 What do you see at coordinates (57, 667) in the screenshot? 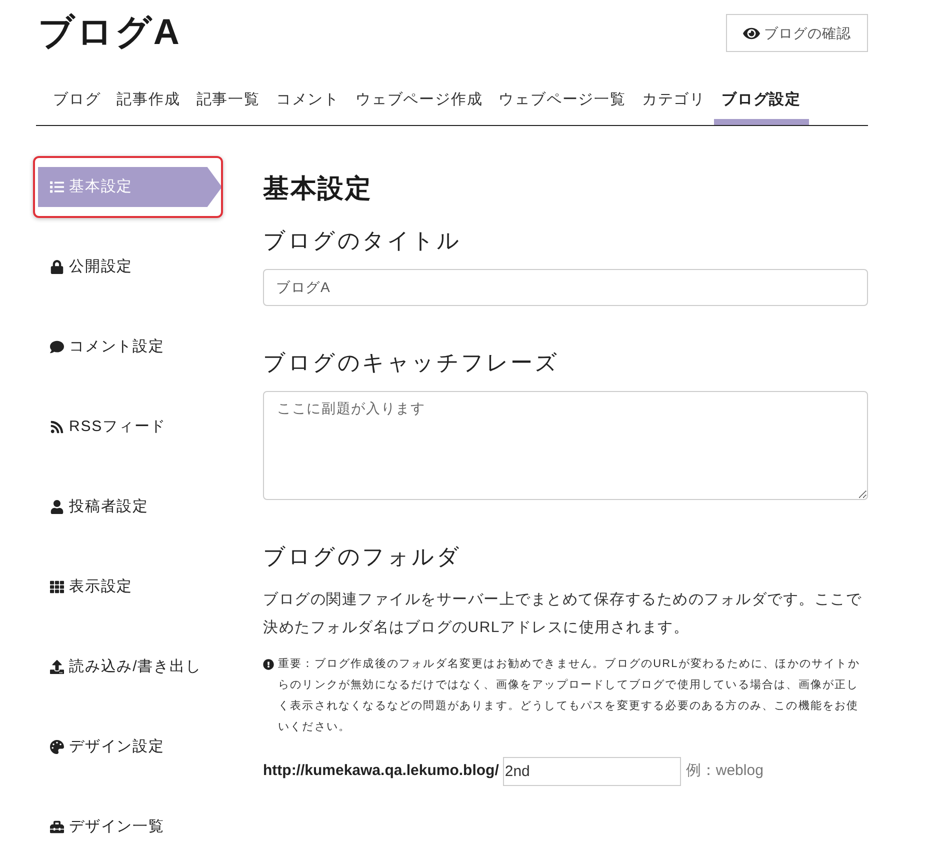
I see `upload-icon` at bounding box center [57, 667].